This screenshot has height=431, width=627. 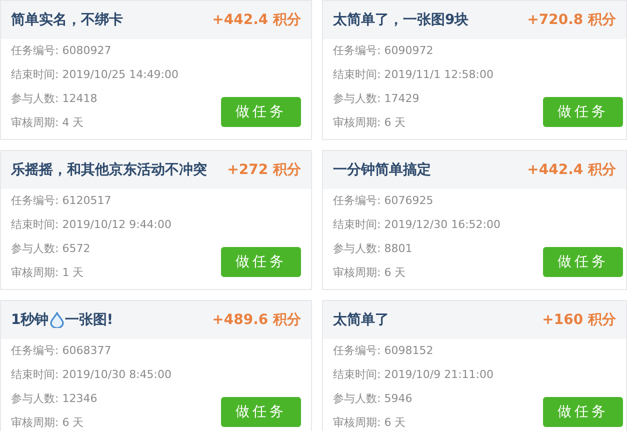 I want to click on task-title: 一张图!, so click(x=89, y=320).